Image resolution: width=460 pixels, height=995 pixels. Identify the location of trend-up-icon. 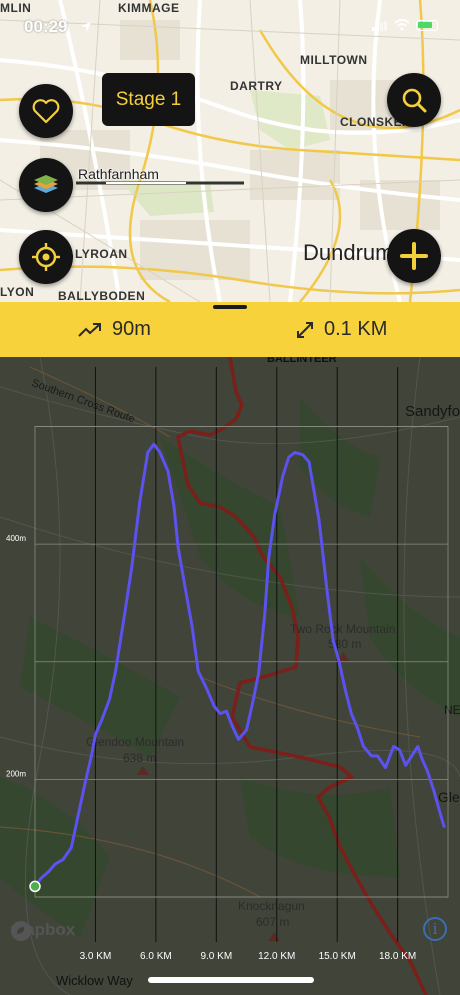
(89, 329).